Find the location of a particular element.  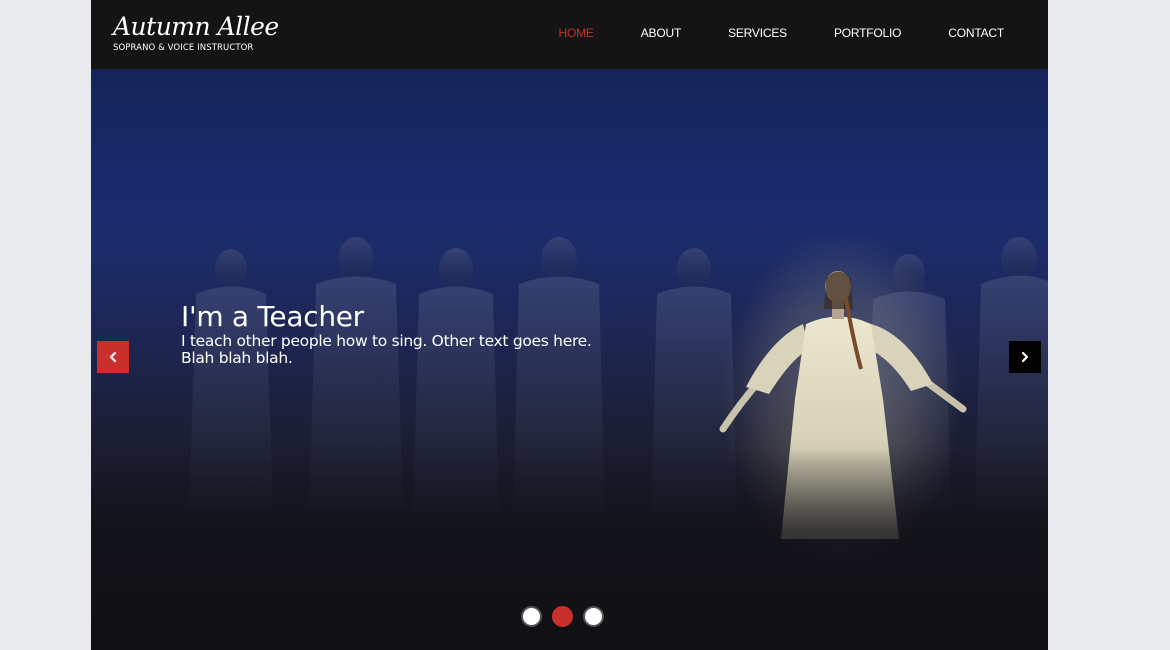

logo-subtitle: SOPRANO & VOICE INSTRUCTOR is located at coordinates (183, 48).